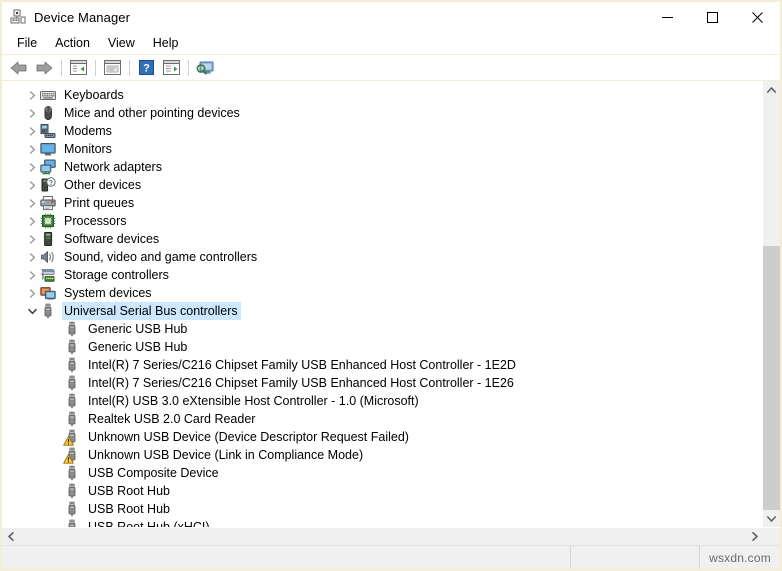 The height and width of the screenshot is (571, 782). What do you see at coordinates (667, 17) in the screenshot?
I see `minimize-button` at bounding box center [667, 17].